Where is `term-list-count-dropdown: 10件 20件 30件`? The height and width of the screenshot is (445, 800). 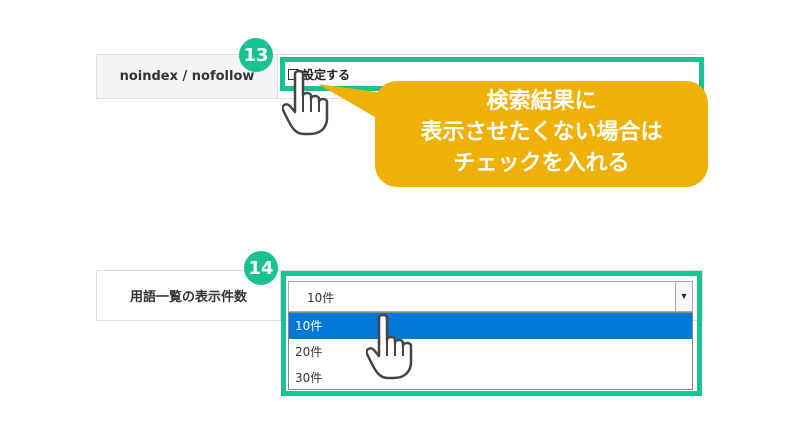
term-list-count-dropdown: 10件 20件 30件 is located at coordinates (490, 351).